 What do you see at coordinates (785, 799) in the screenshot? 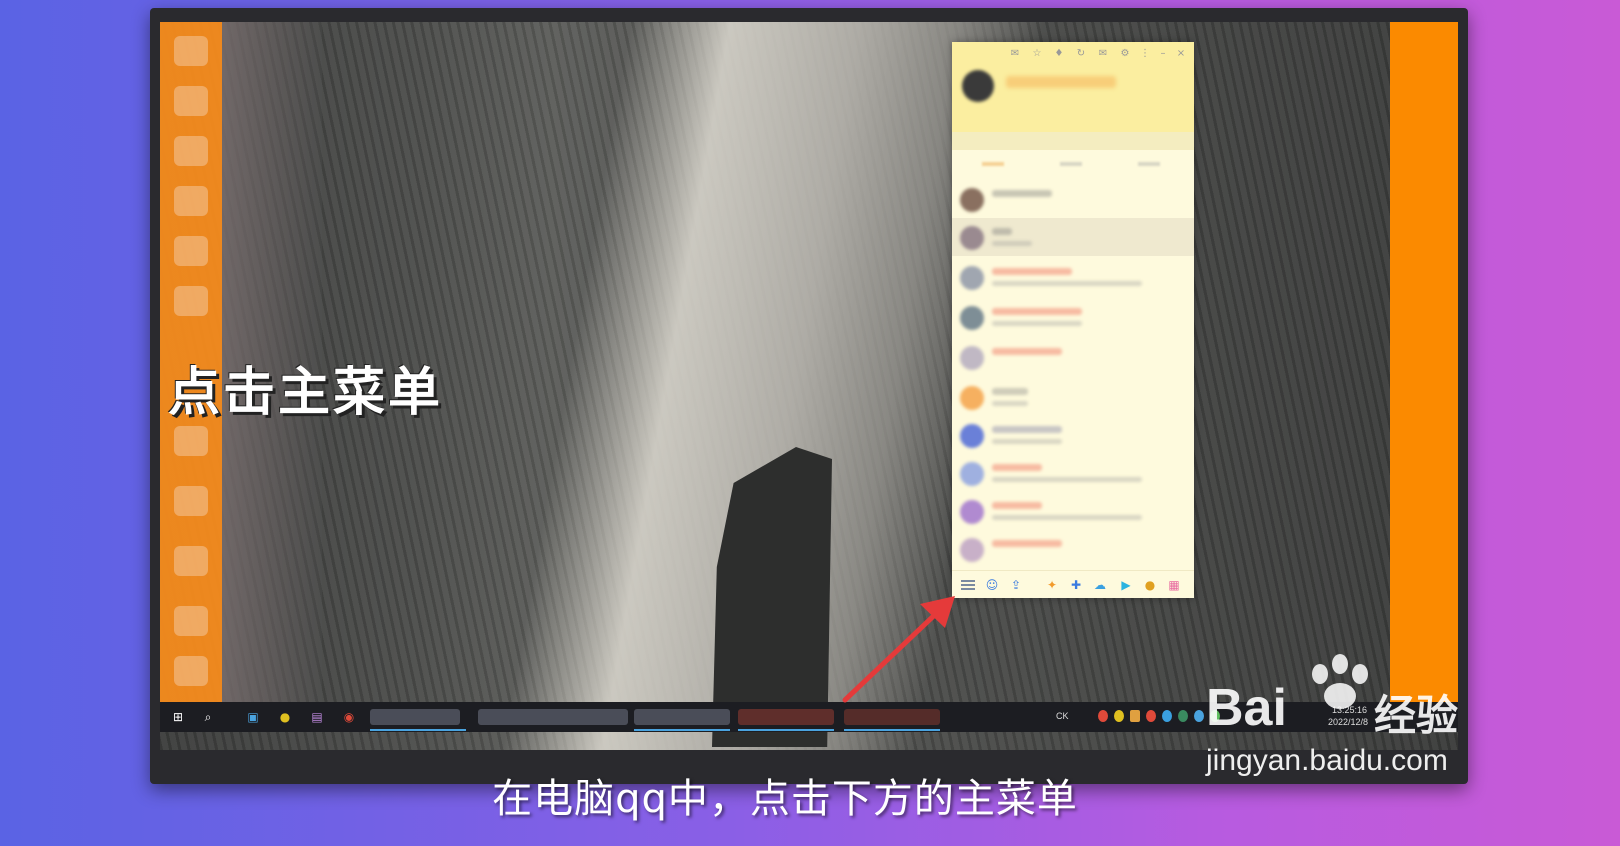
I see `tutorial-caption: 在电脑qq中，点击下方的主菜单` at bounding box center [785, 799].